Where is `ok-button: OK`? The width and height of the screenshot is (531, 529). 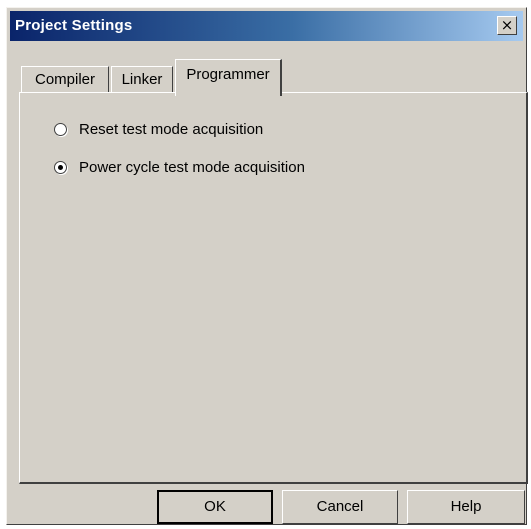 ok-button: OK is located at coordinates (215, 507).